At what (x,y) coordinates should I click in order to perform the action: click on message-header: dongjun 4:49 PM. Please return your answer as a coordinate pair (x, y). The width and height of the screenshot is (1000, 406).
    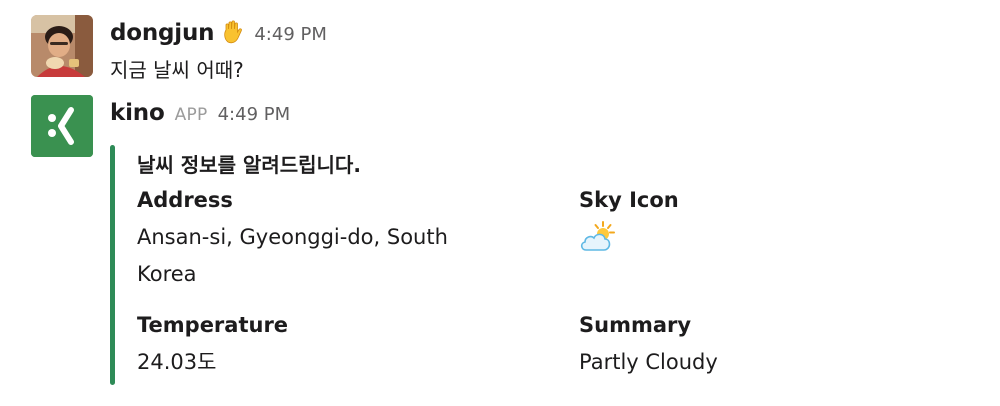
    Looking at the image, I should click on (218, 34).